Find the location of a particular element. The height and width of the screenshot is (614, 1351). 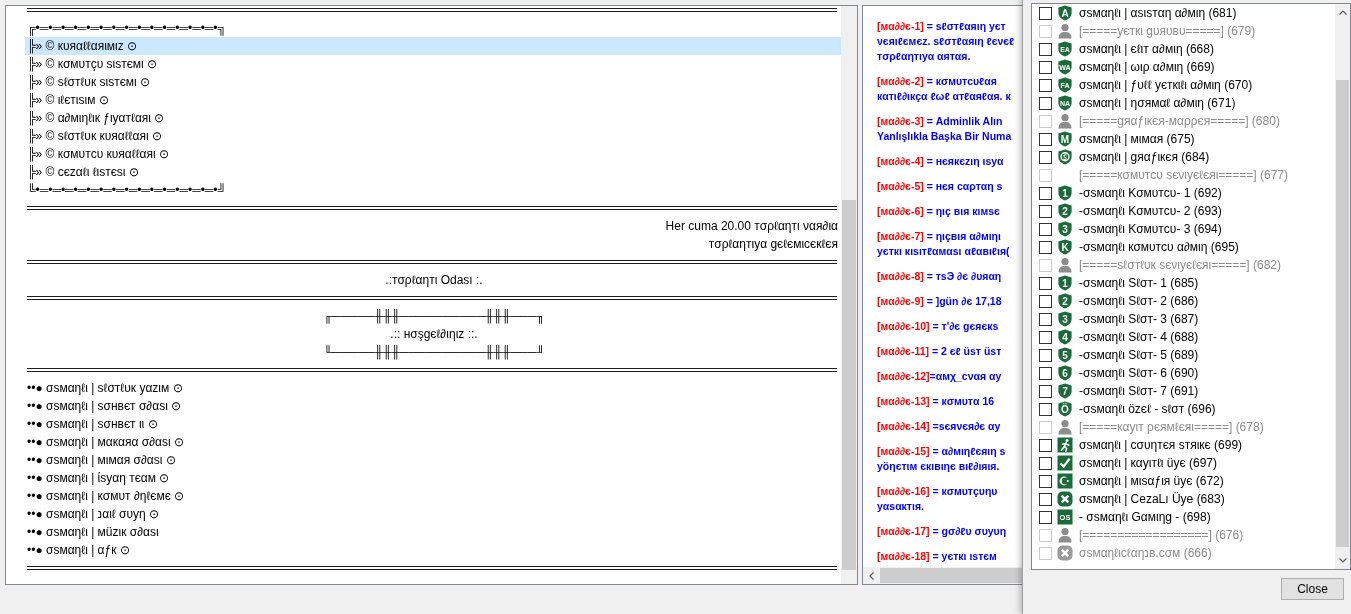

rule-line: [мα∂∂є-17] = gσ∂ℓυ συуυη is located at coordinates (942, 531).